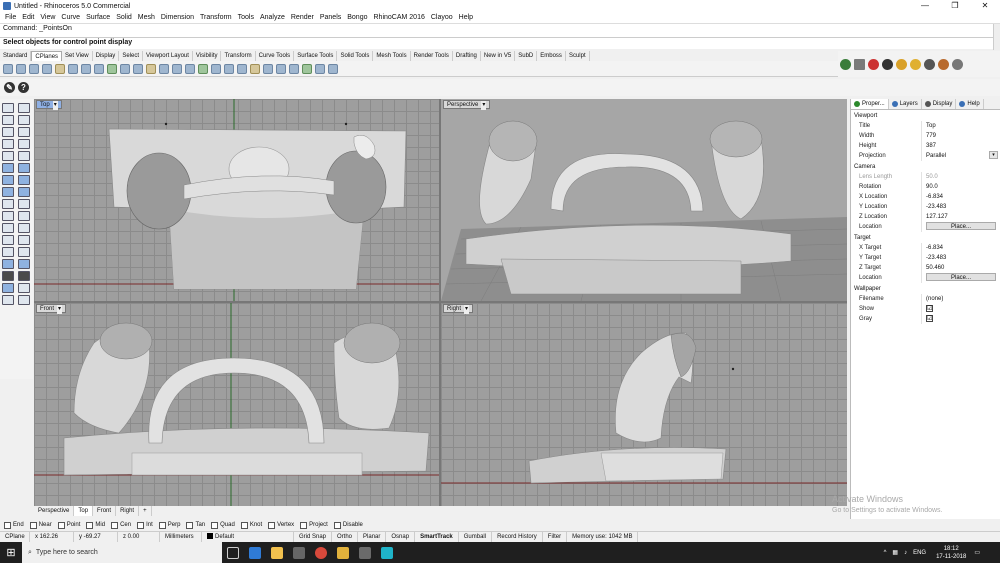 The height and width of the screenshot is (563, 1000). What do you see at coordinates (970, 104) in the screenshot?
I see `tab-help: Help` at bounding box center [970, 104].